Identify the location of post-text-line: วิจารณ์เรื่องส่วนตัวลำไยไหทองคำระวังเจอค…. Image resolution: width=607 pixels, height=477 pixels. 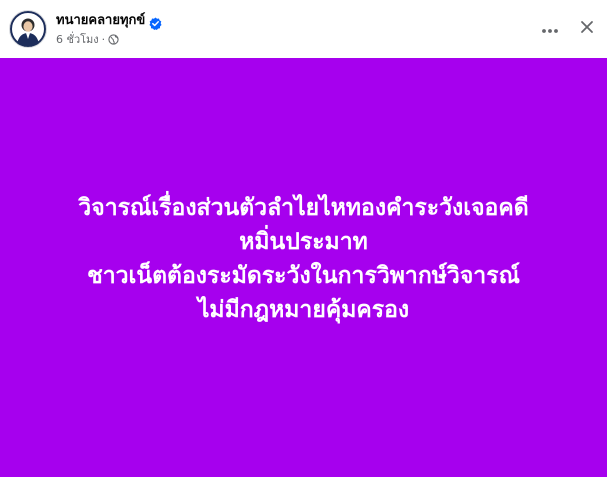
(303, 207).